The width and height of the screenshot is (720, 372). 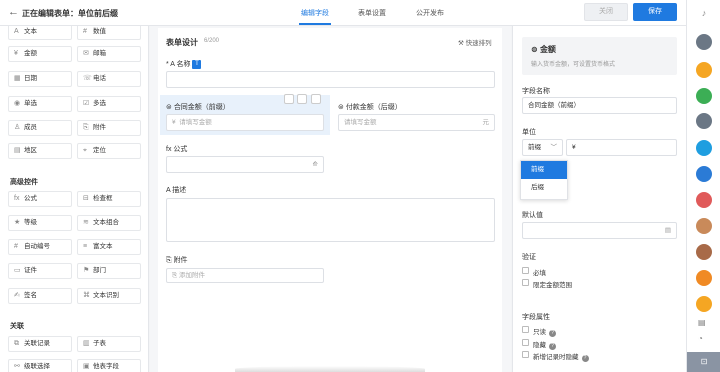 What do you see at coordinates (40, 79) in the screenshot?
I see `control-date: ▦ 日期` at bounding box center [40, 79].